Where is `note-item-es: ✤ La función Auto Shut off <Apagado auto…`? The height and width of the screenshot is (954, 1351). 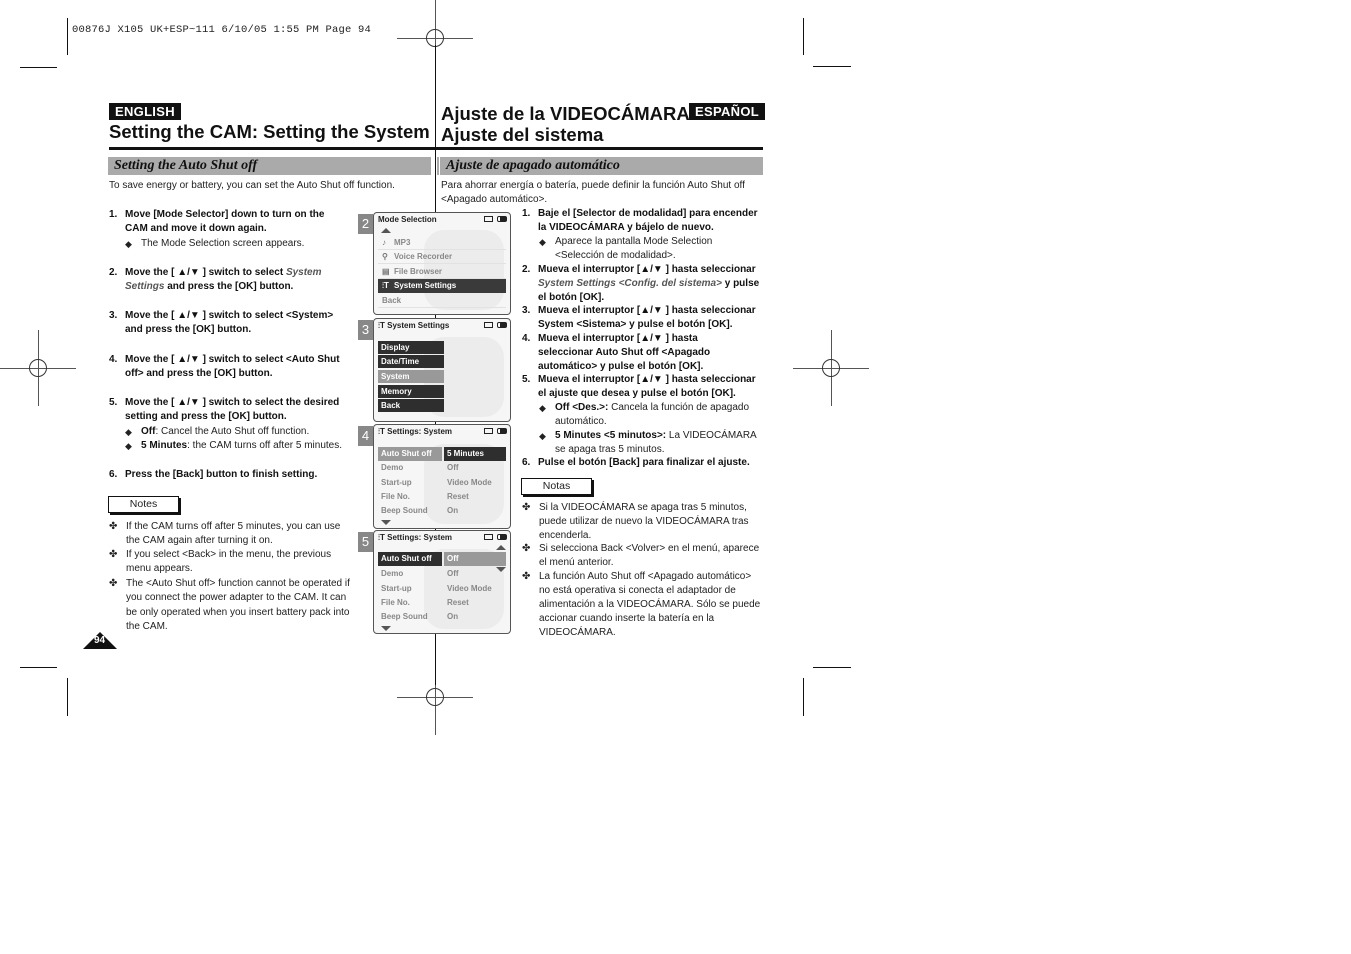
note-item-es: ✤ La función Auto Shut off <Apagado auto… is located at coordinates (641, 604).